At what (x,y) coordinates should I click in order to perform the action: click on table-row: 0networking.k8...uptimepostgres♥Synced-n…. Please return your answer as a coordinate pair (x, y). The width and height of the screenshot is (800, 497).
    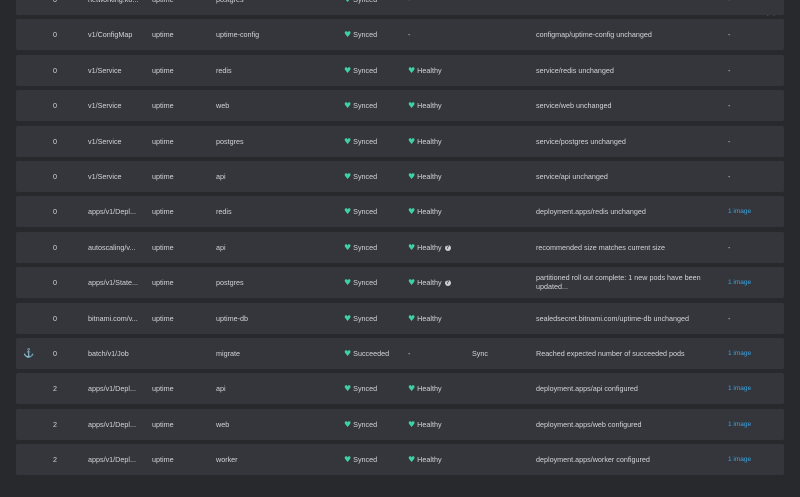
    Looking at the image, I should click on (400, 7).